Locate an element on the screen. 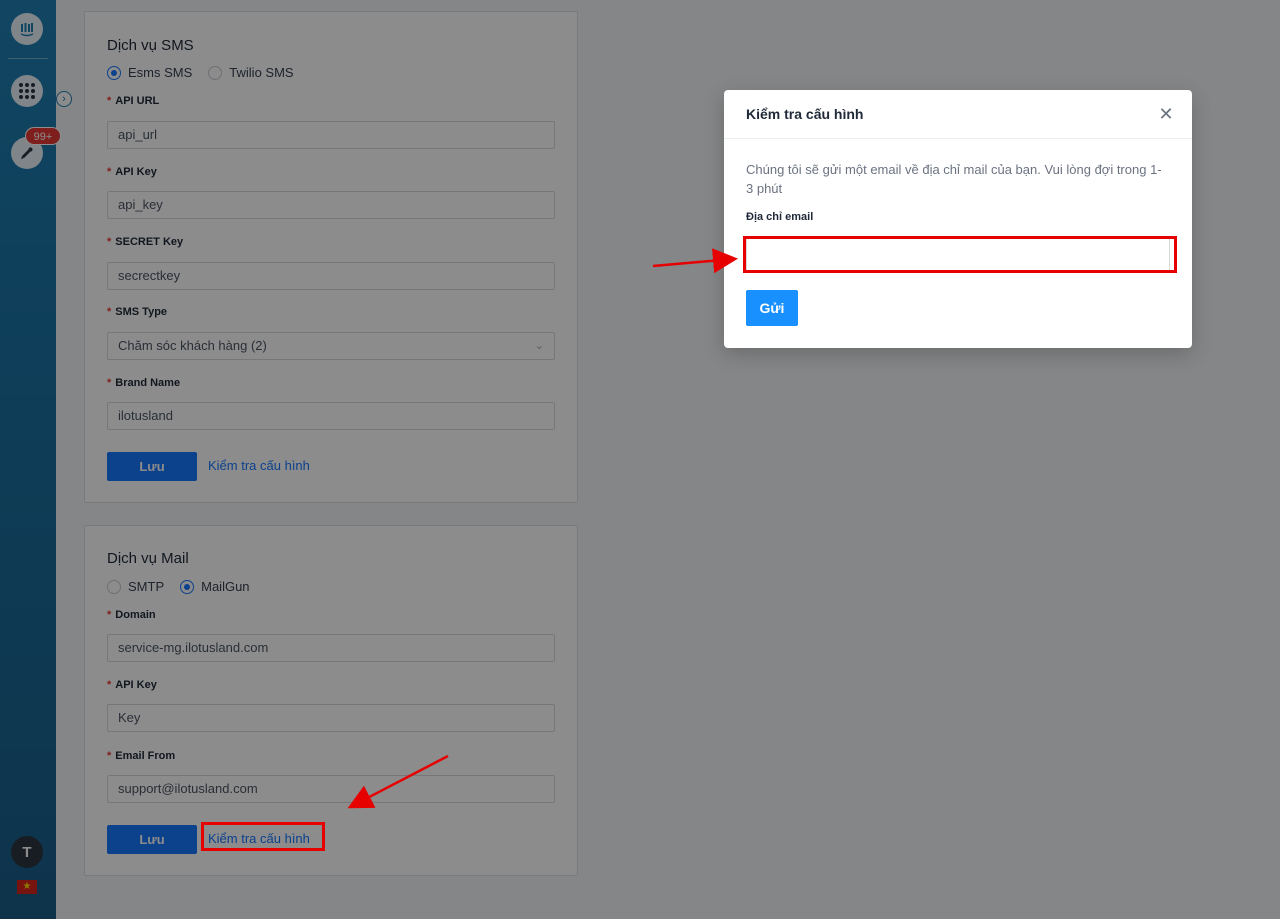  close-icon: ✕ is located at coordinates (1166, 114).